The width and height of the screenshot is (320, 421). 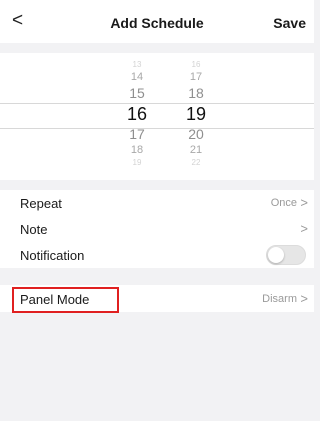 What do you see at coordinates (276, 255) in the screenshot?
I see `toggle-knob` at bounding box center [276, 255].